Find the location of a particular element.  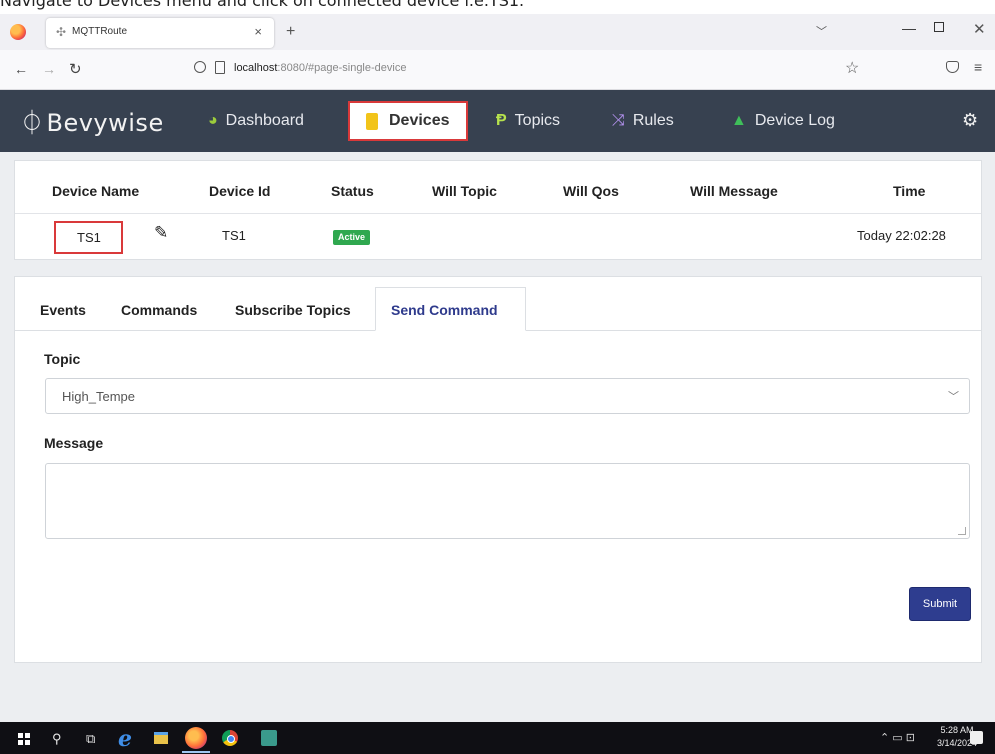

chrome-icon is located at coordinates (230, 738).